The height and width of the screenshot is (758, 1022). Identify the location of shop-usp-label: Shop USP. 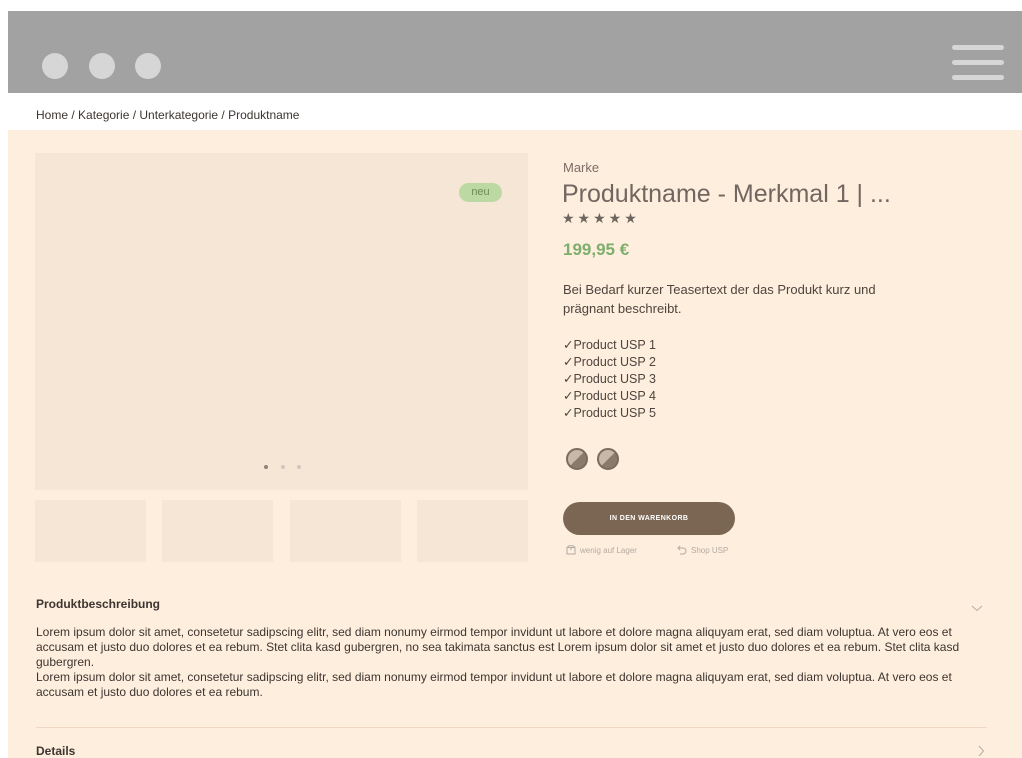
(710, 550).